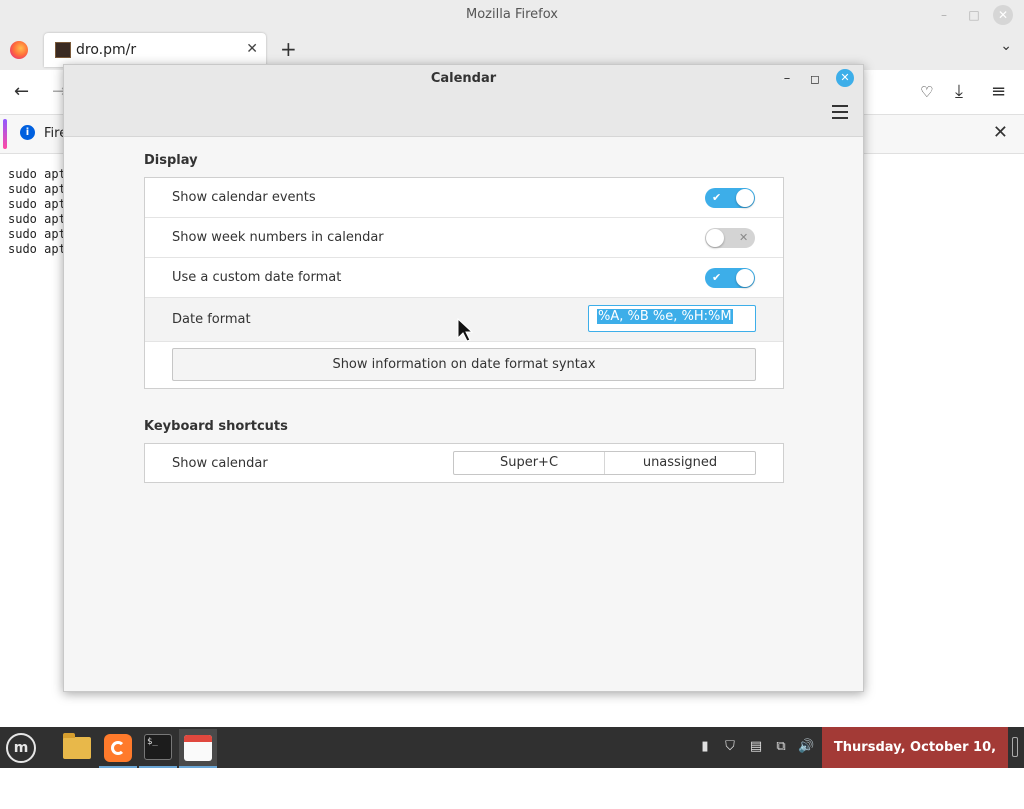  Describe the element at coordinates (220, 463) in the screenshot. I see `show-calendar-label: Show calendar` at that location.